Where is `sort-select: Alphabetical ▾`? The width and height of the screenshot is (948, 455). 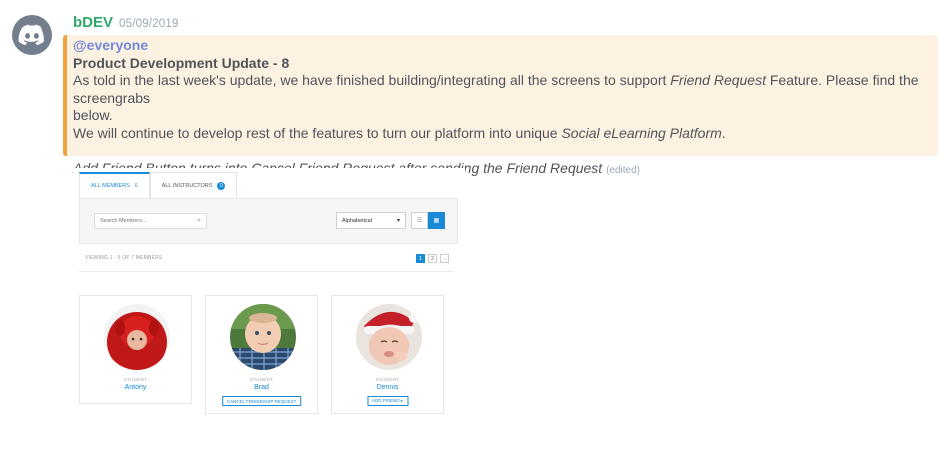
sort-select: Alphabetical ▾ is located at coordinates (371, 220).